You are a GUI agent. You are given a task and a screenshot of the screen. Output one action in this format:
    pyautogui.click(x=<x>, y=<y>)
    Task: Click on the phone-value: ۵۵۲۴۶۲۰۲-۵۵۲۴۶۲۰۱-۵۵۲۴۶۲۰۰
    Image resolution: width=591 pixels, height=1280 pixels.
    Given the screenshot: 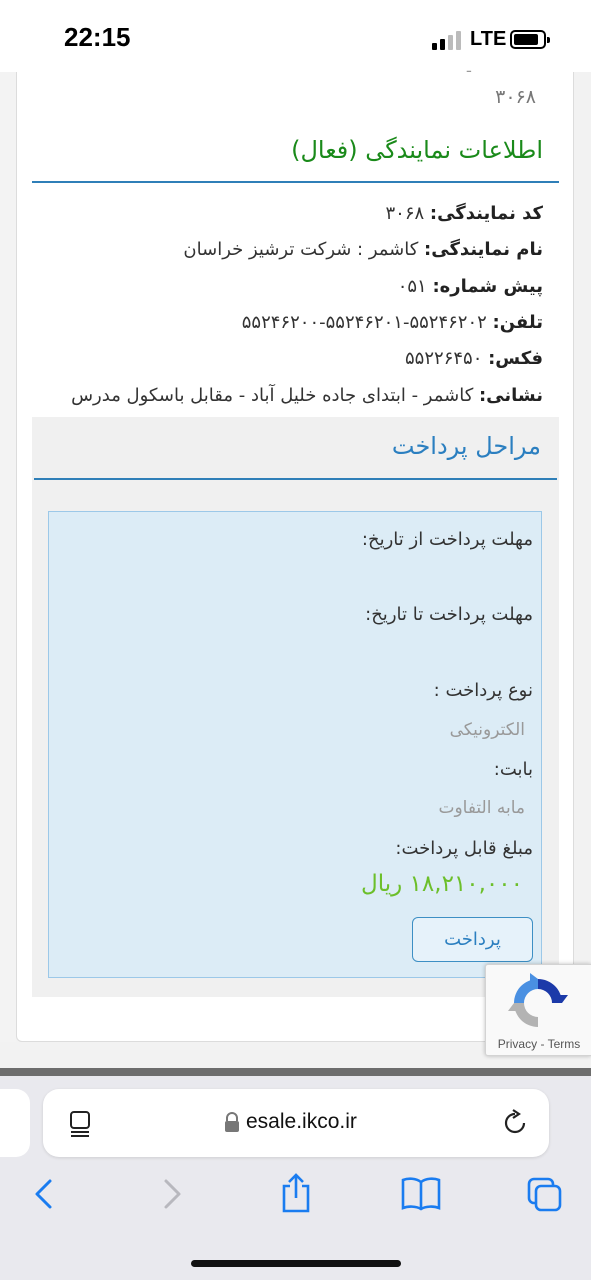 What is the action you would take?
    pyautogui.click(x=367, y=322)
    